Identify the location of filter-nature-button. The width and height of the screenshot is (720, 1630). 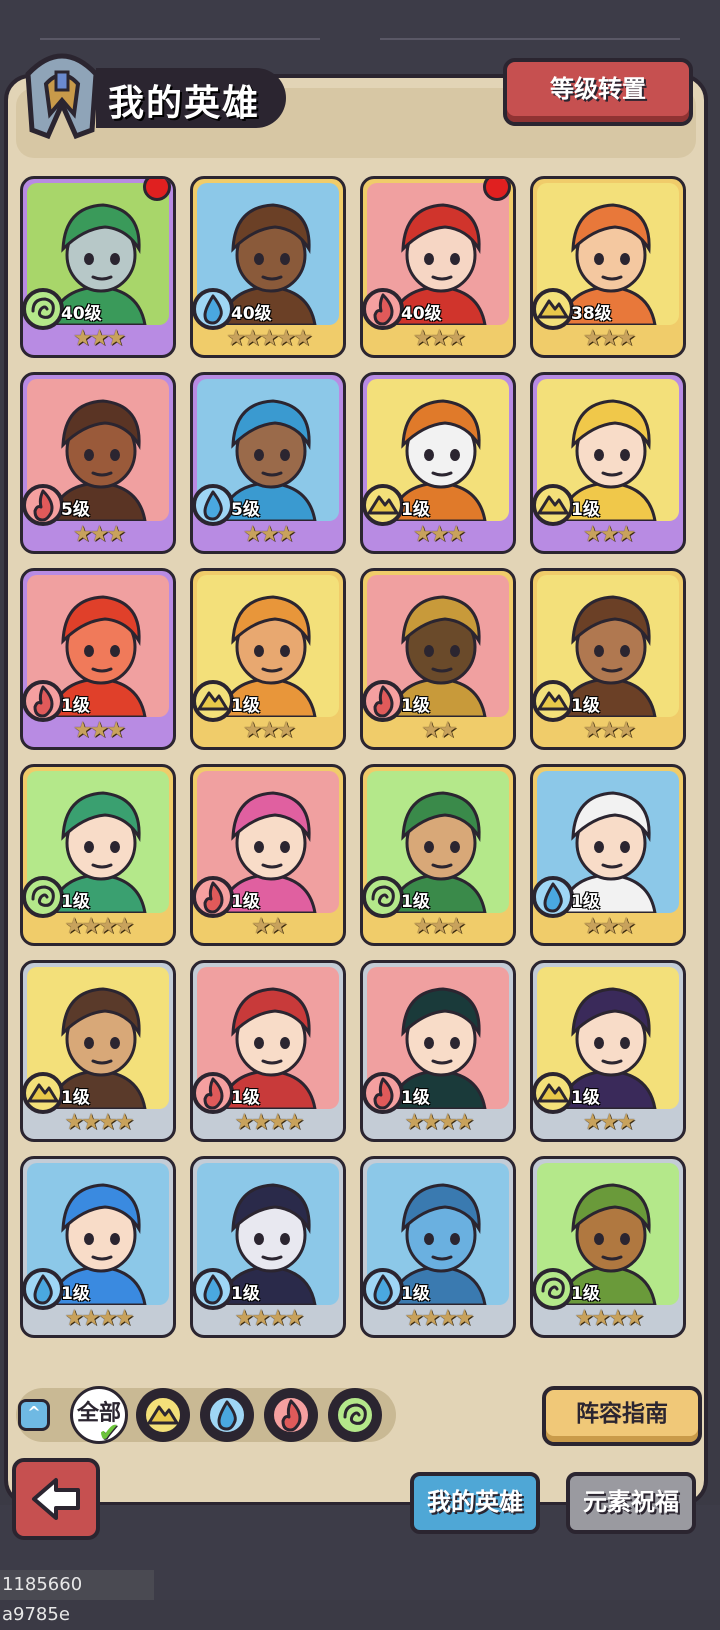
(355, 1415).